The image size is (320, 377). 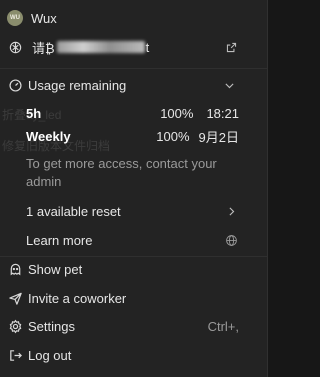 I want to click on external-link-icon, so click(x=231, y=47).